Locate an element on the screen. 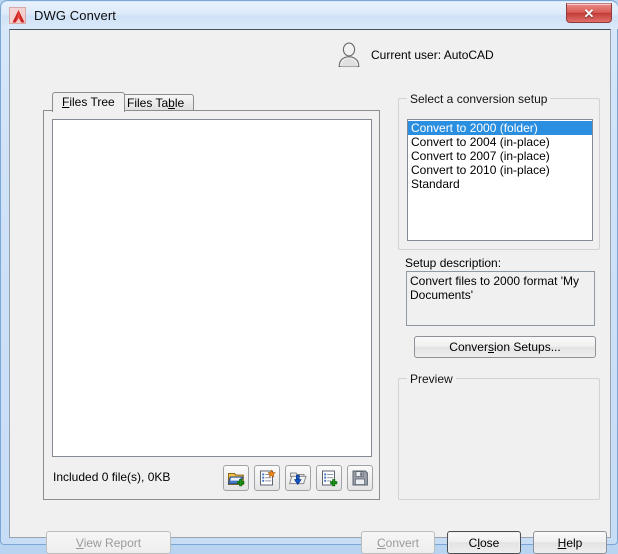 Image resolution: width=618 pixels, height=554 pixels. current-user-row: Current user: AutoCAD is located at coordinates (415, 55).